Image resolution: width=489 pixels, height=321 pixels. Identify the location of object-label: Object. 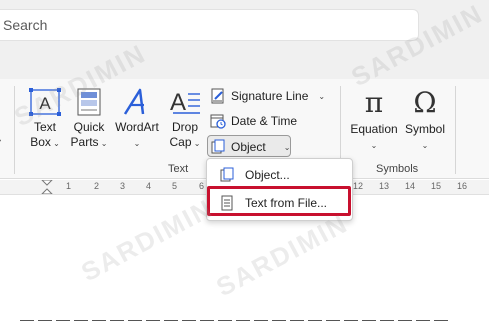
(248, 147).